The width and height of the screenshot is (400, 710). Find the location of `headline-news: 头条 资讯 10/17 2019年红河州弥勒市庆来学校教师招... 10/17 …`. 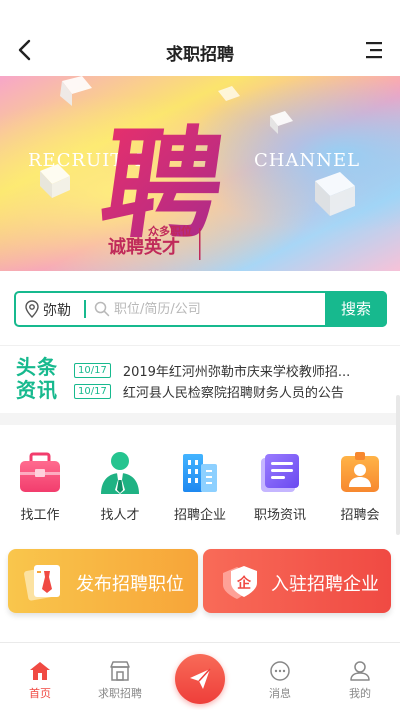

headline-news: 头条 资讯 10/17 2019年红河州弥勒市庆来学校教师招... 10/17 … is located at coordinates (200, 379).